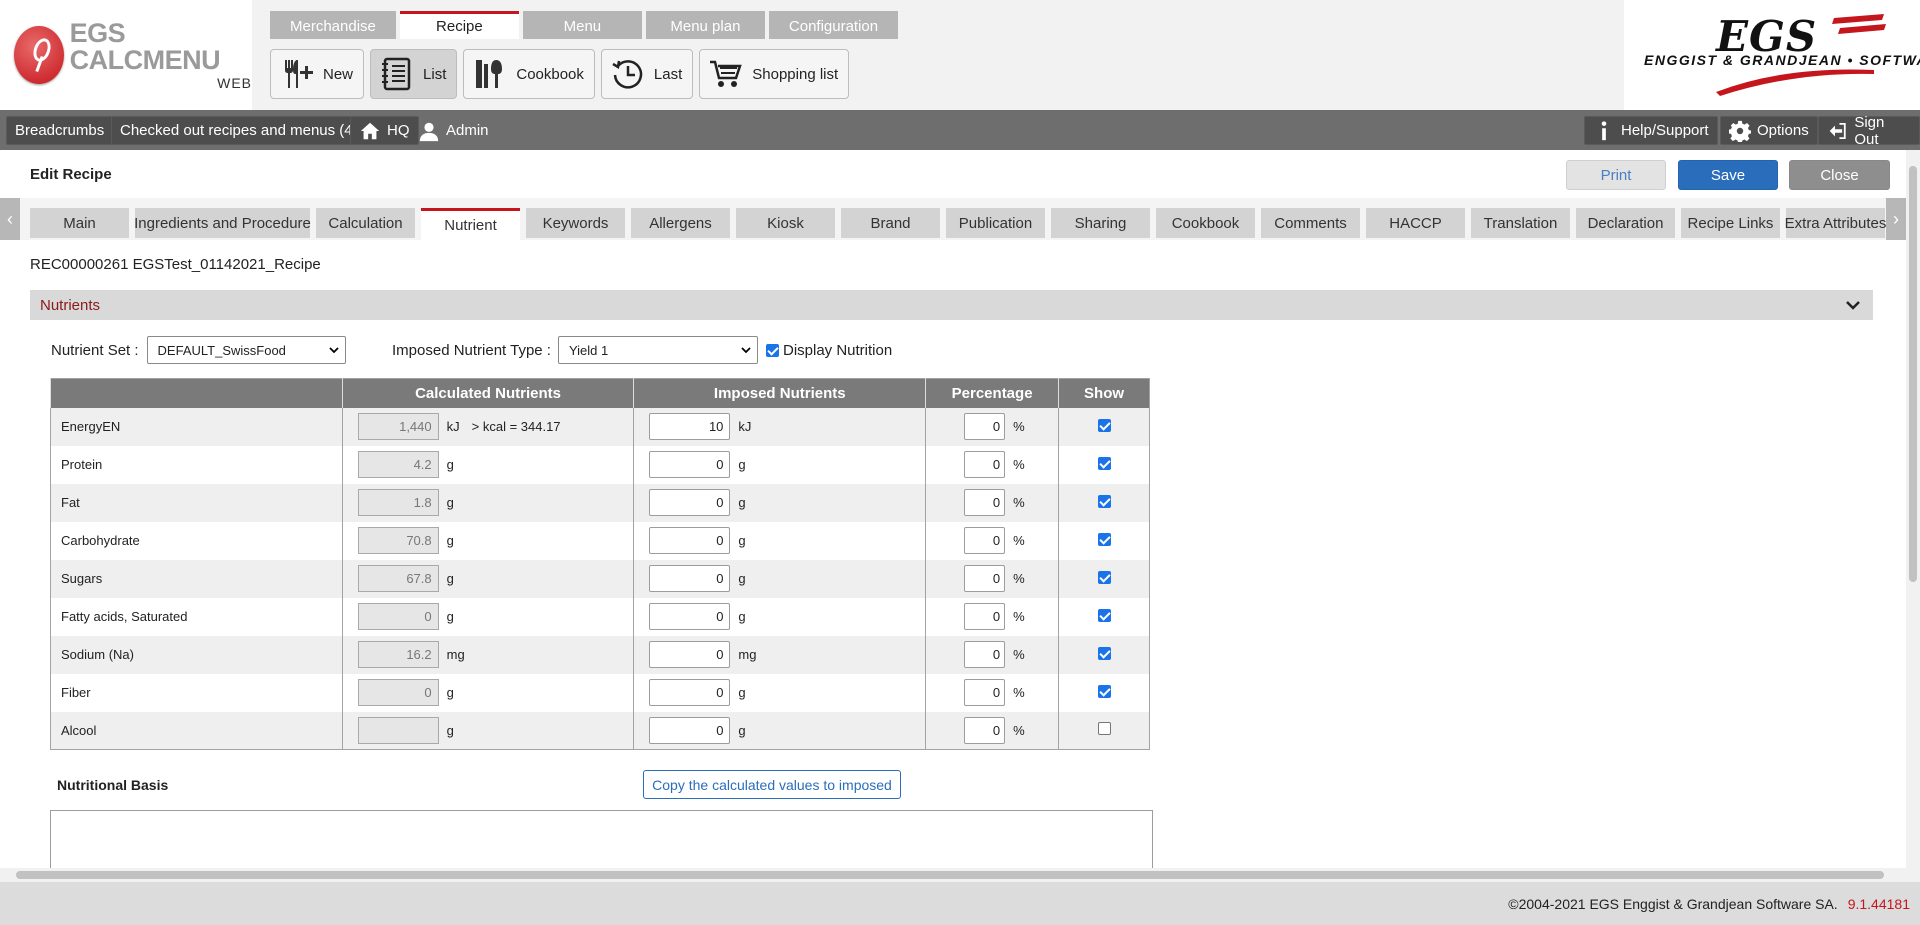 The image size is (1920, 925). I want to click on tab-menu: Menu, so click(582, 25).